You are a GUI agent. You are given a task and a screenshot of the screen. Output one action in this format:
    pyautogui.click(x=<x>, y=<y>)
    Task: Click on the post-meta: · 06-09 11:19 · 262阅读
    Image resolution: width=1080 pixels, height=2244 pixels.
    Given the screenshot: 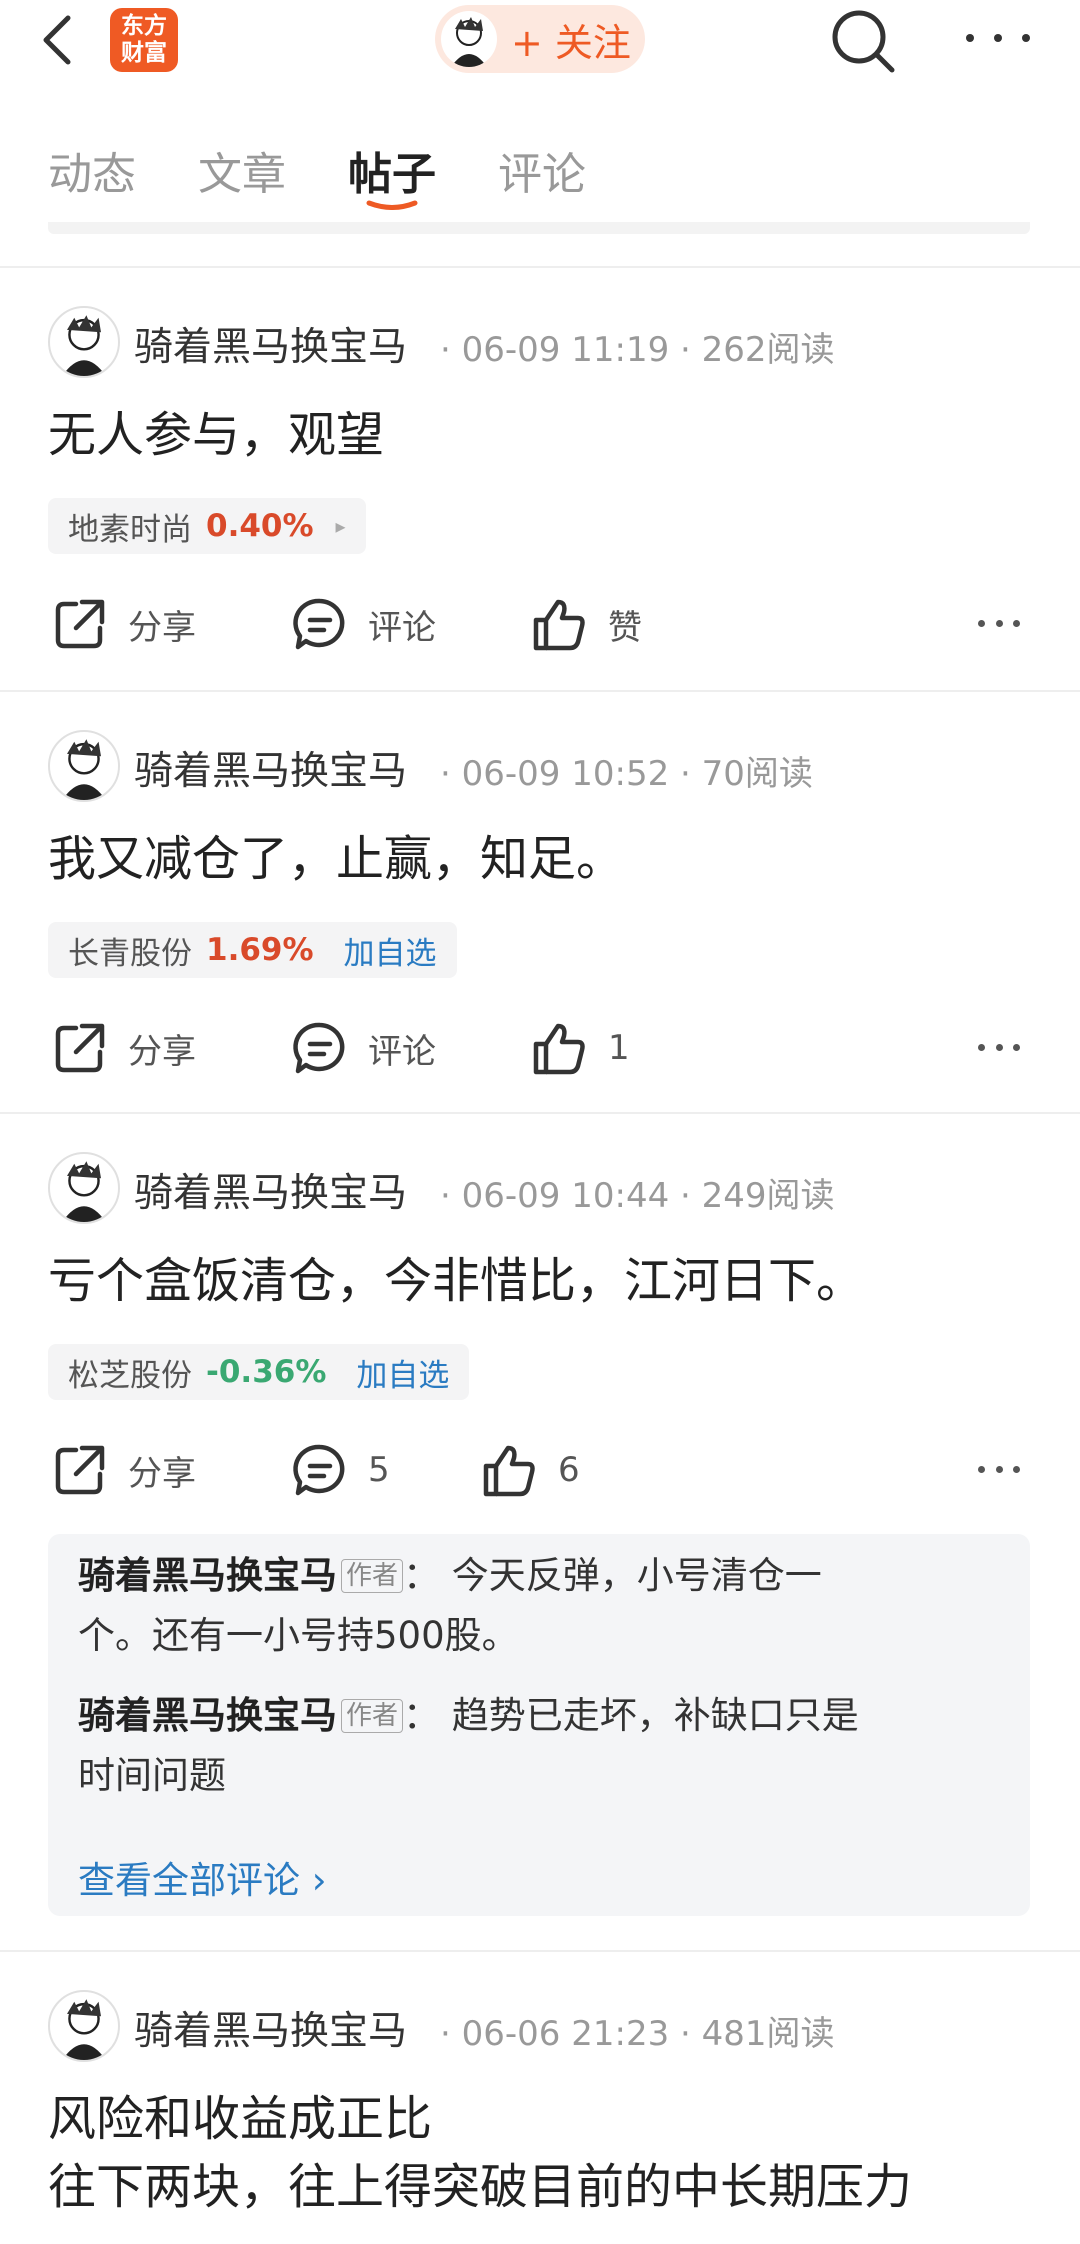 What is the action you would take?
    pyautogui.click(x=637, y=350)
    